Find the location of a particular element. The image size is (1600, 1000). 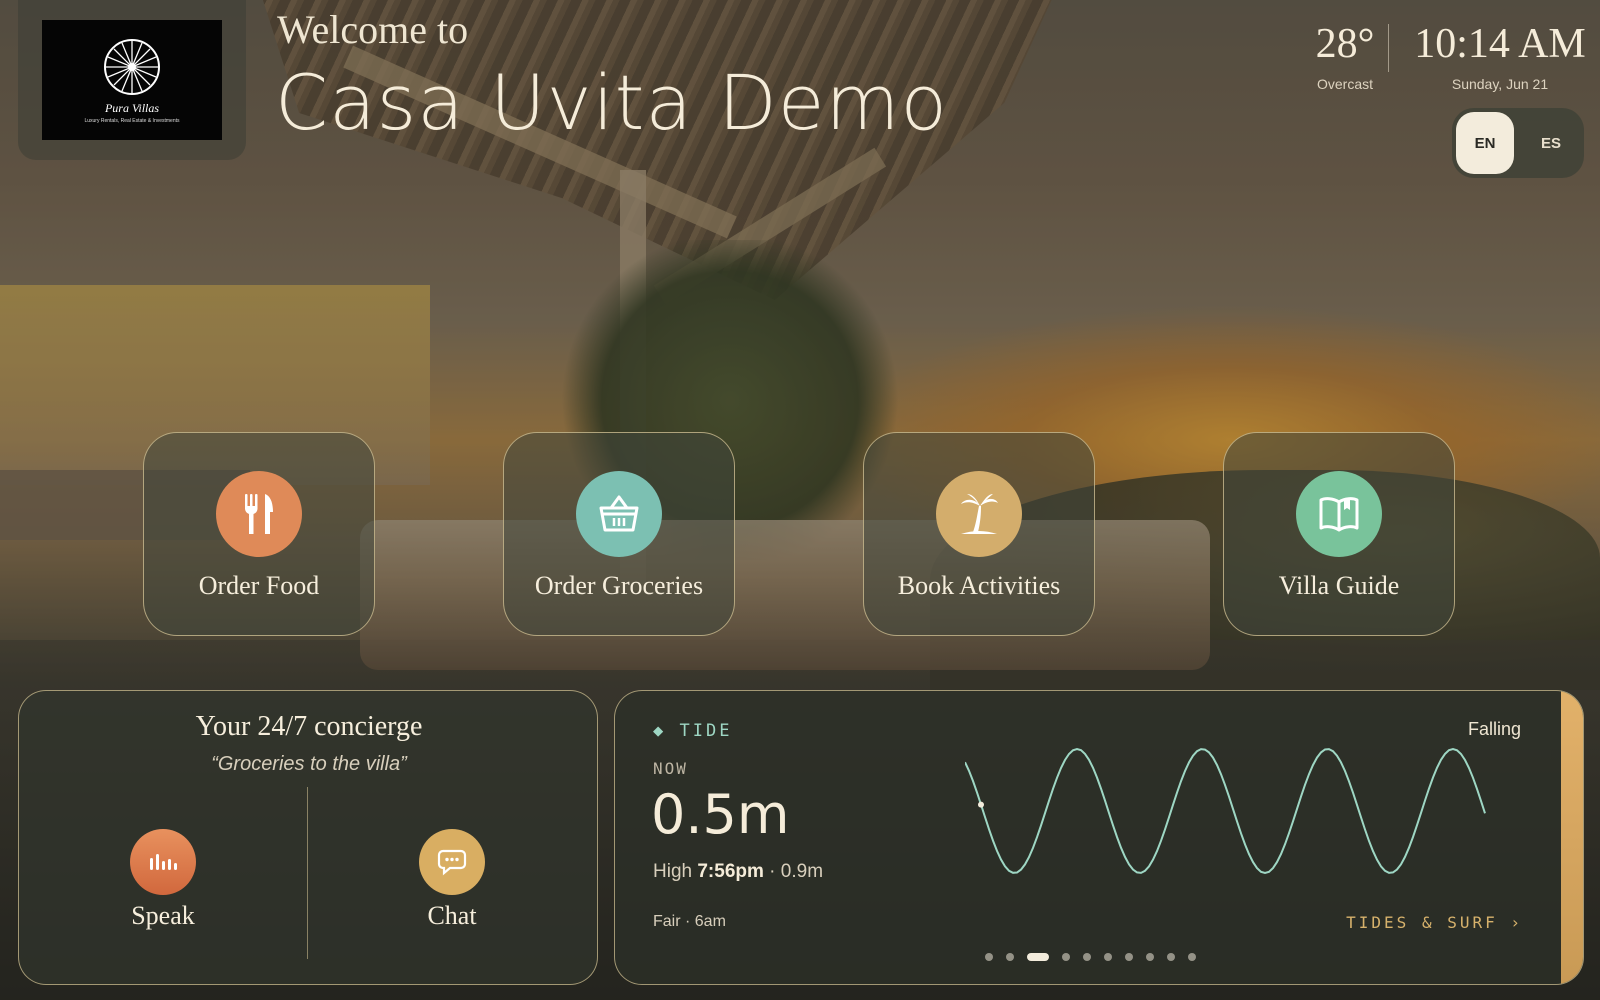

speak-button: Speak is located at coordinates (163, 880).